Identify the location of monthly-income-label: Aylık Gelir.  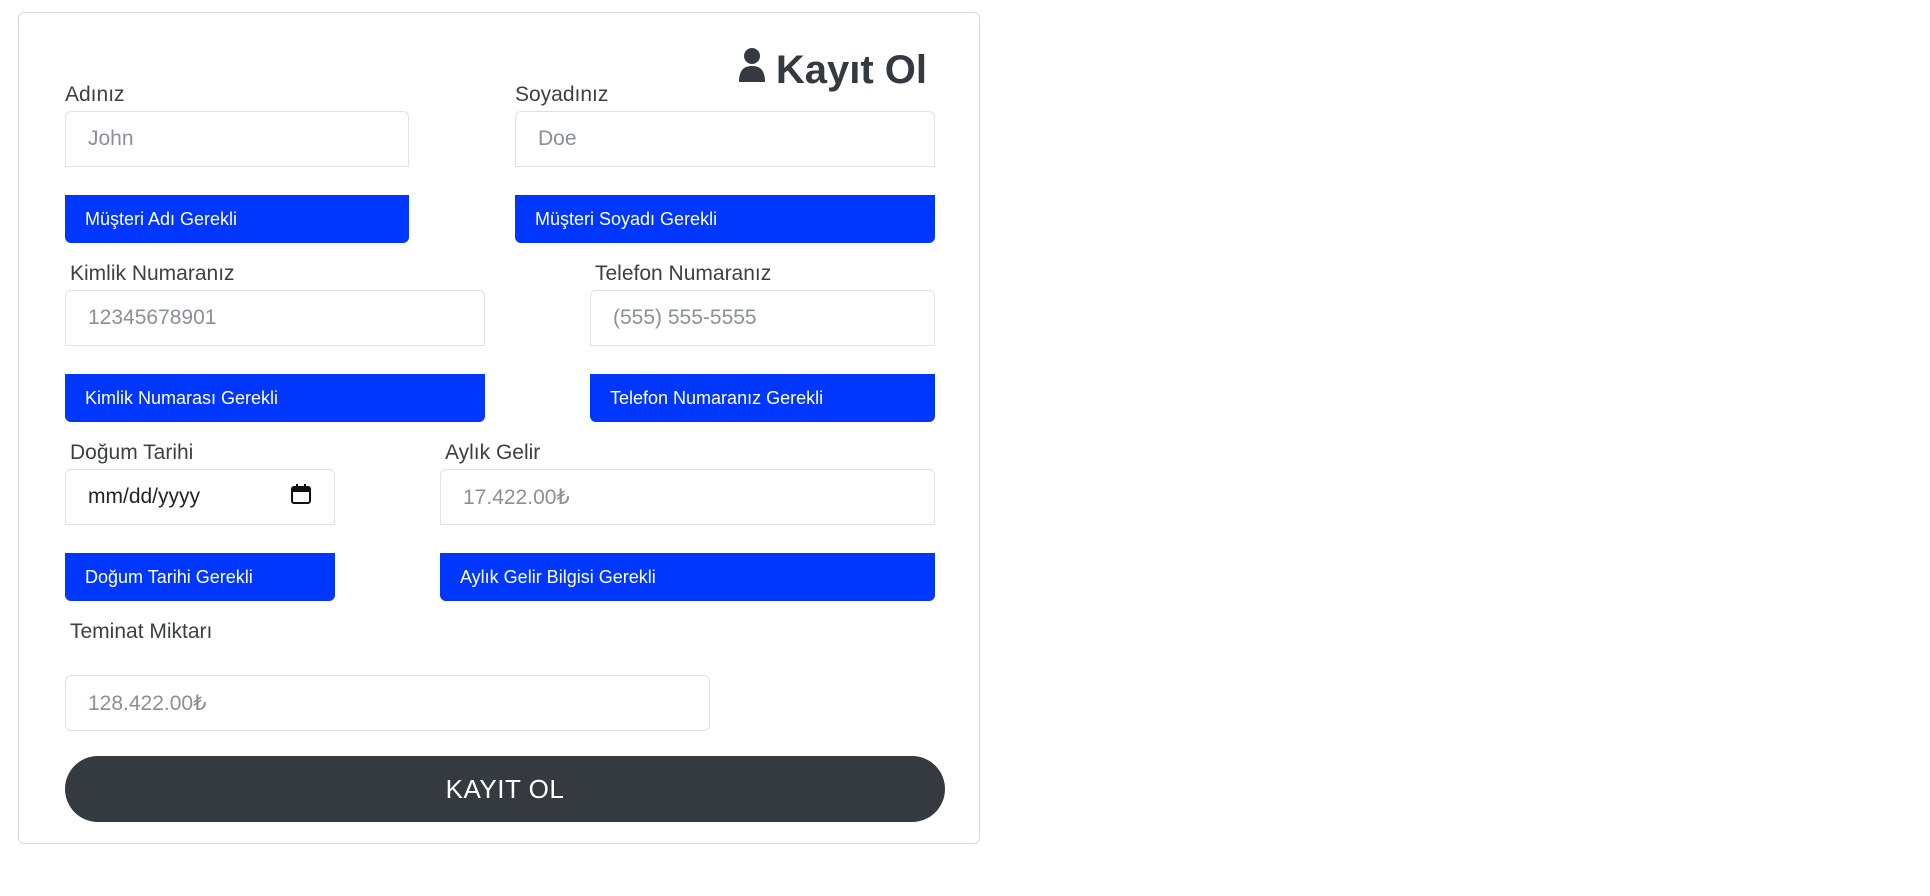
(493, 452).